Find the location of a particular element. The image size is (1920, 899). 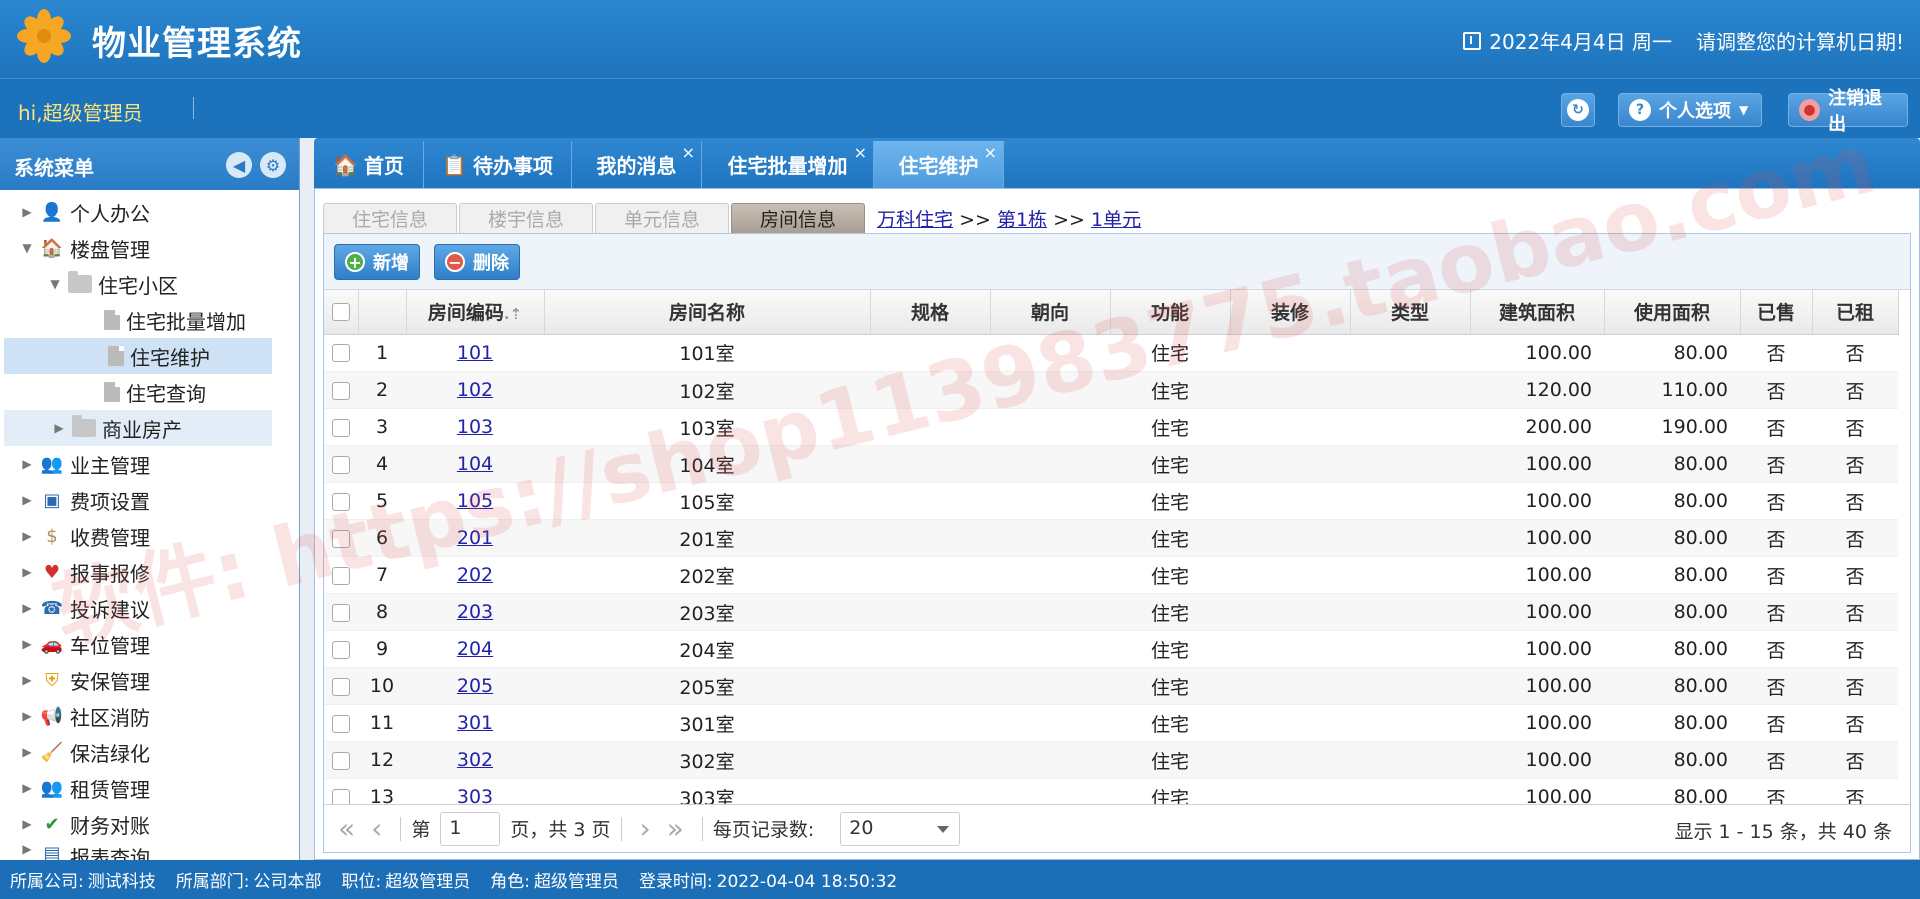

tab-todo: 📋 待办事项 is located at coordinates (498, 164).